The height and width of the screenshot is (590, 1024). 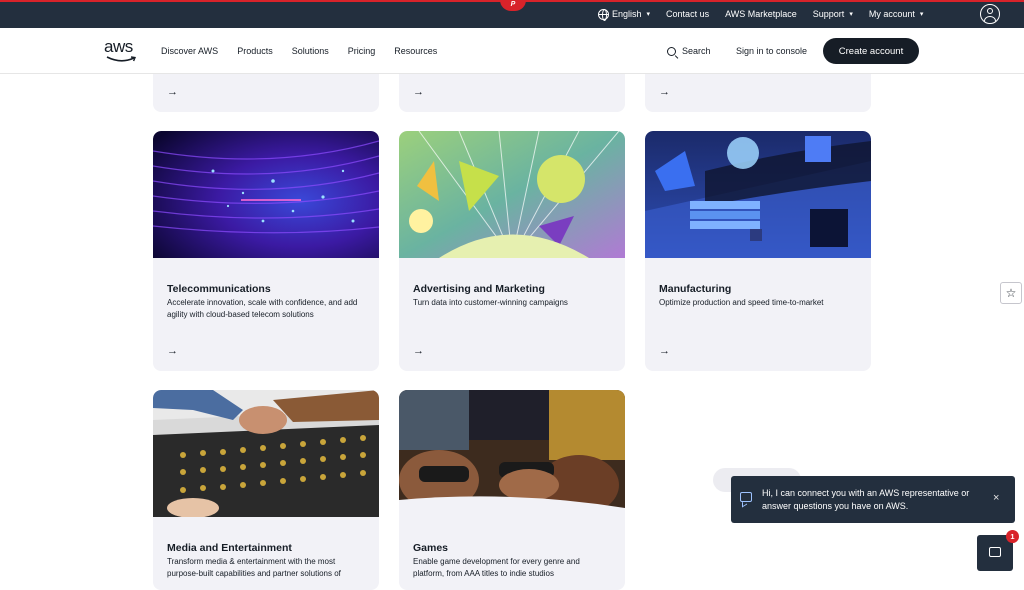 I want to click on my-account-menu: My account ▾, so click(x=896, y=14).